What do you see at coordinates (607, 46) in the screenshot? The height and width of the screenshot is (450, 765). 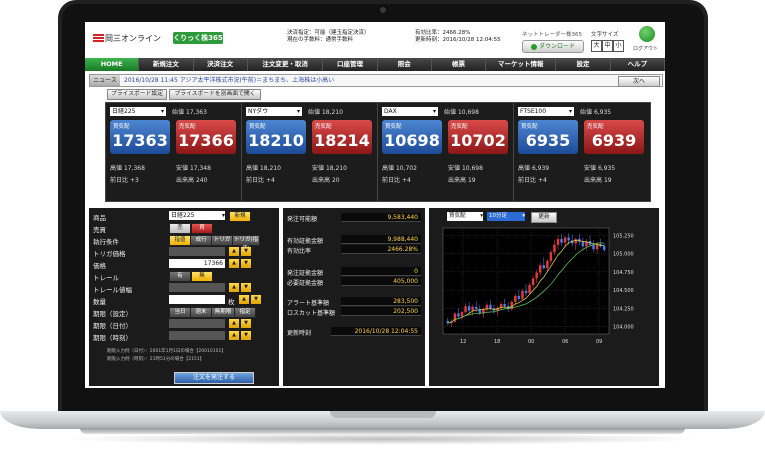 I see `font-size-medium: 中` at bounding box center [607, 46].